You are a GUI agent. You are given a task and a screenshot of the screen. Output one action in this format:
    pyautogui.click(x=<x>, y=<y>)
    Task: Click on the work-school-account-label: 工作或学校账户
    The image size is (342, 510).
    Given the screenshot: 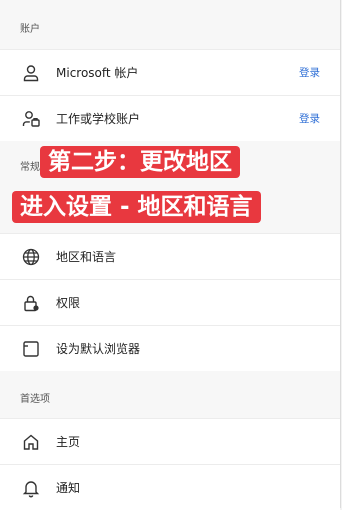 What is the action you would take?
    pyautogui.click(x=98, y=119)
    